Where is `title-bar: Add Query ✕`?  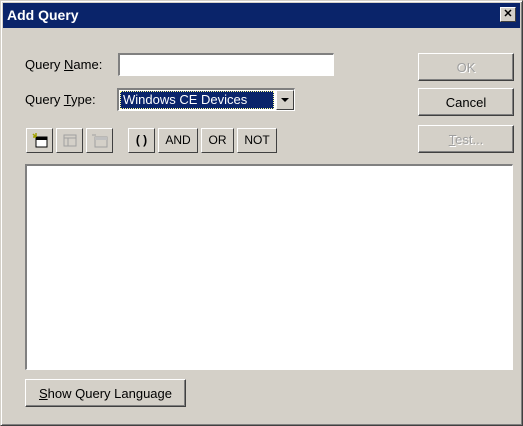 title-bar: Add Query ✕ is located at coordinates (261, 15).